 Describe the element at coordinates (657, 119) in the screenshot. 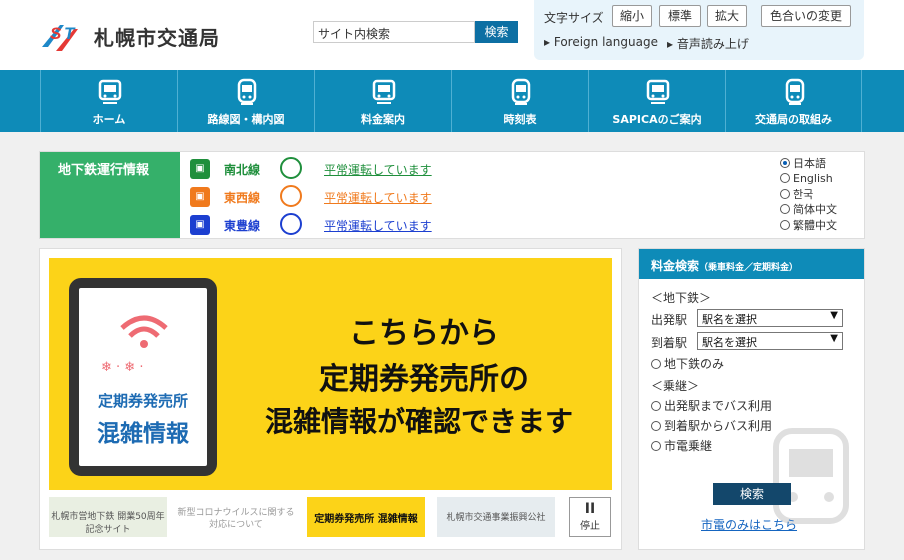

I see `nav-label: SAPICAのご案内` at that location.